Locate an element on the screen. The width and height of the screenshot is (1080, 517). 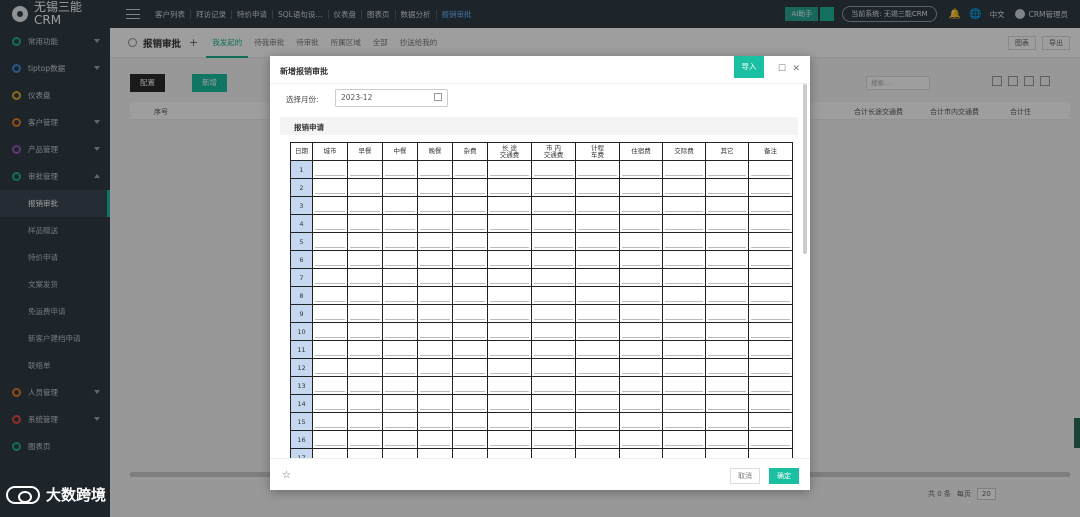
close-icon: ✕ is located at coordinates (796, 69).